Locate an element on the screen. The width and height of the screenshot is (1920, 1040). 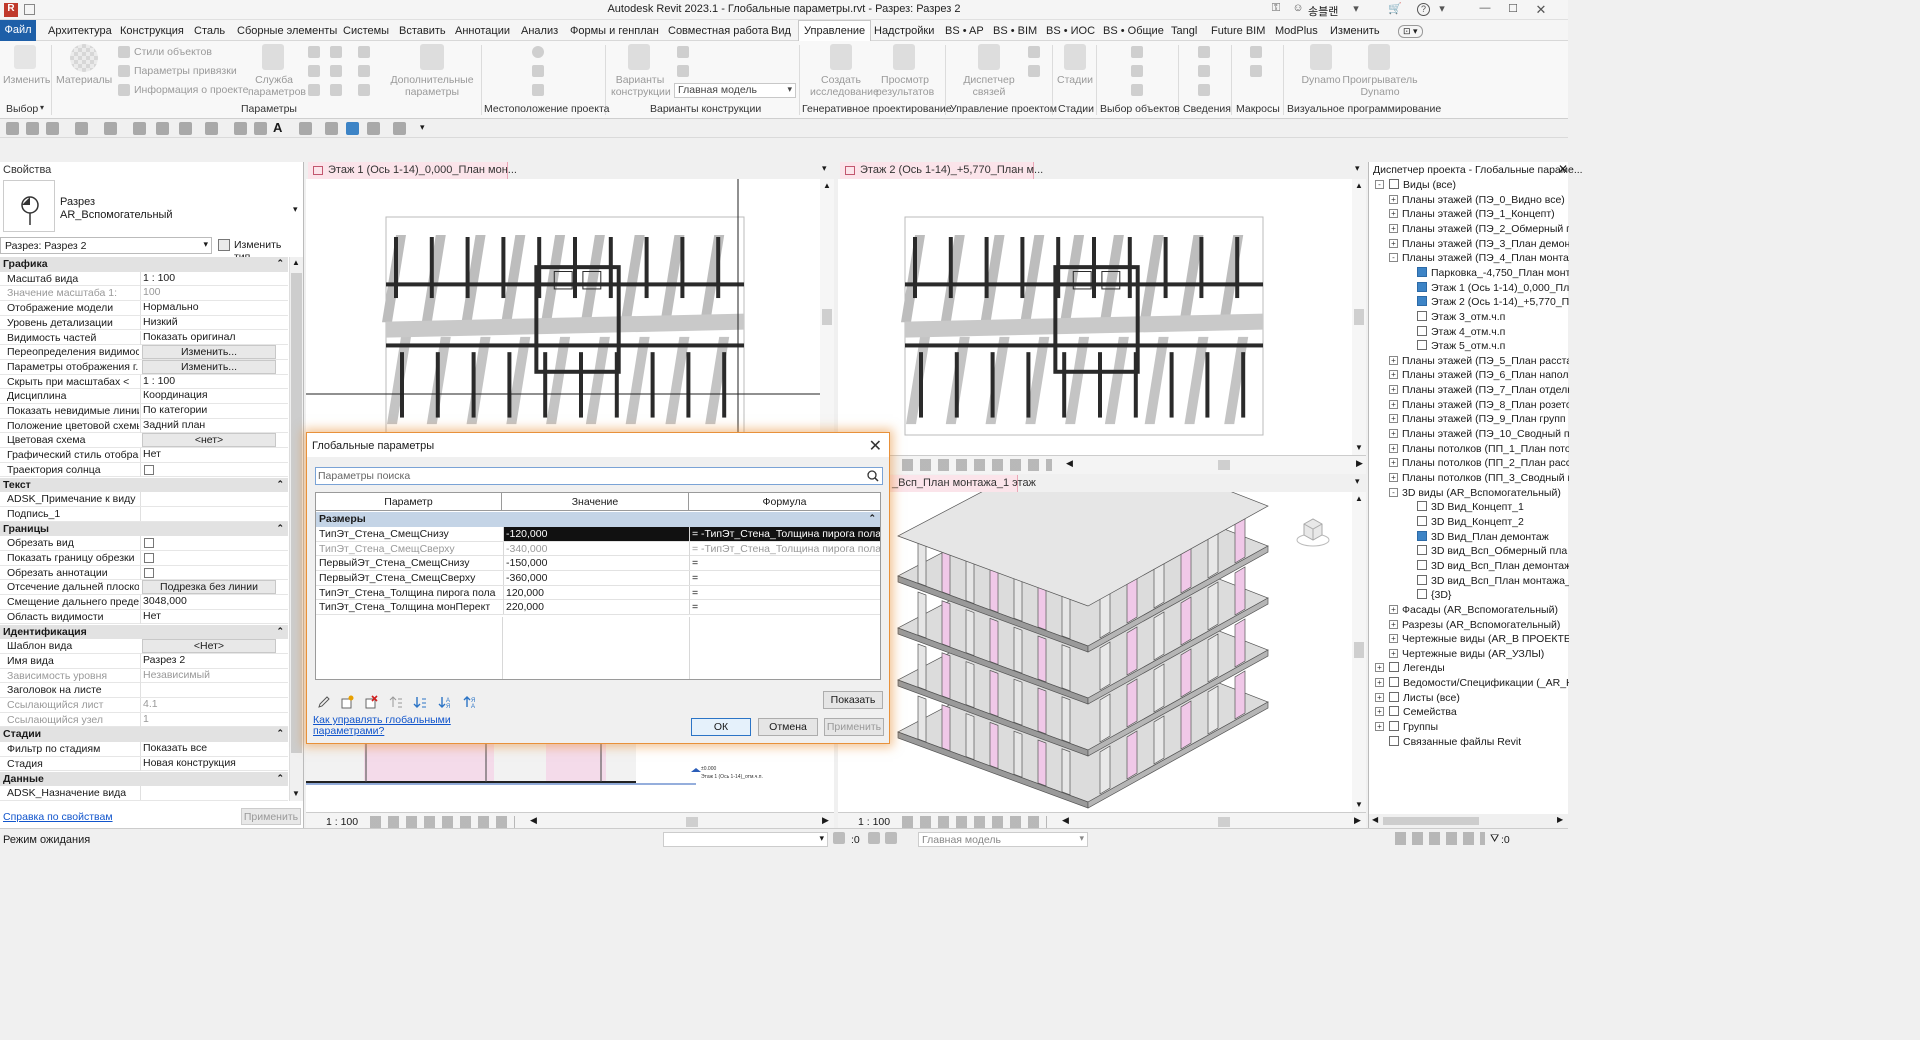
manage-images-icon is located at coordinates (1034, 52).